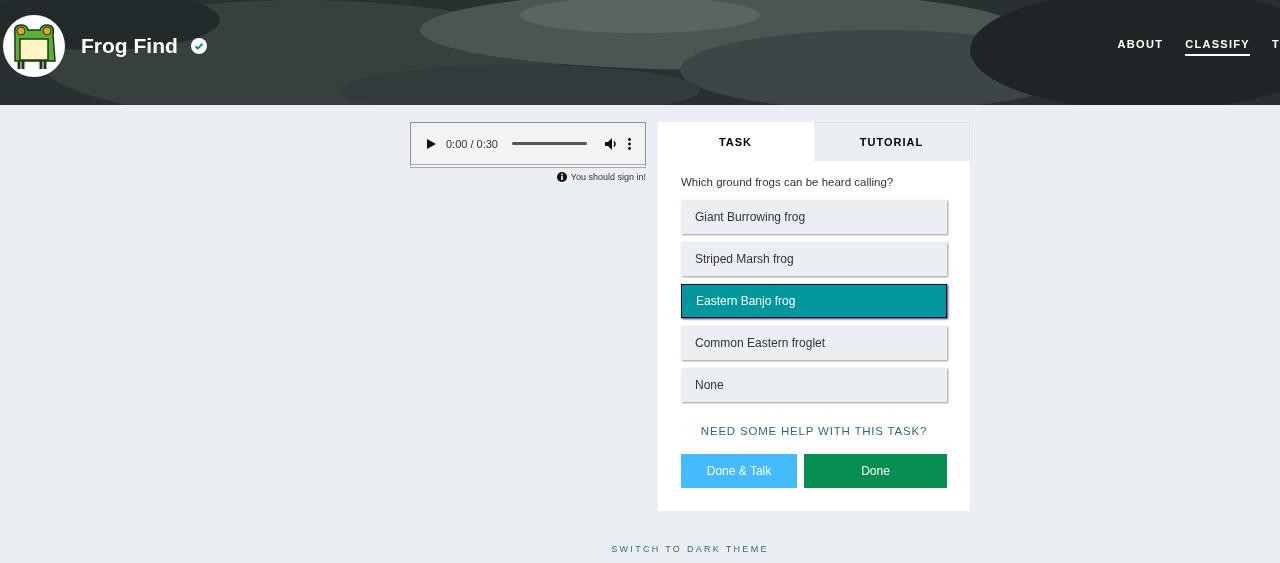  What do you see at coordinates (561, 177) in the screenshot?
I see `info-icon` at bounding box center [561, 177].